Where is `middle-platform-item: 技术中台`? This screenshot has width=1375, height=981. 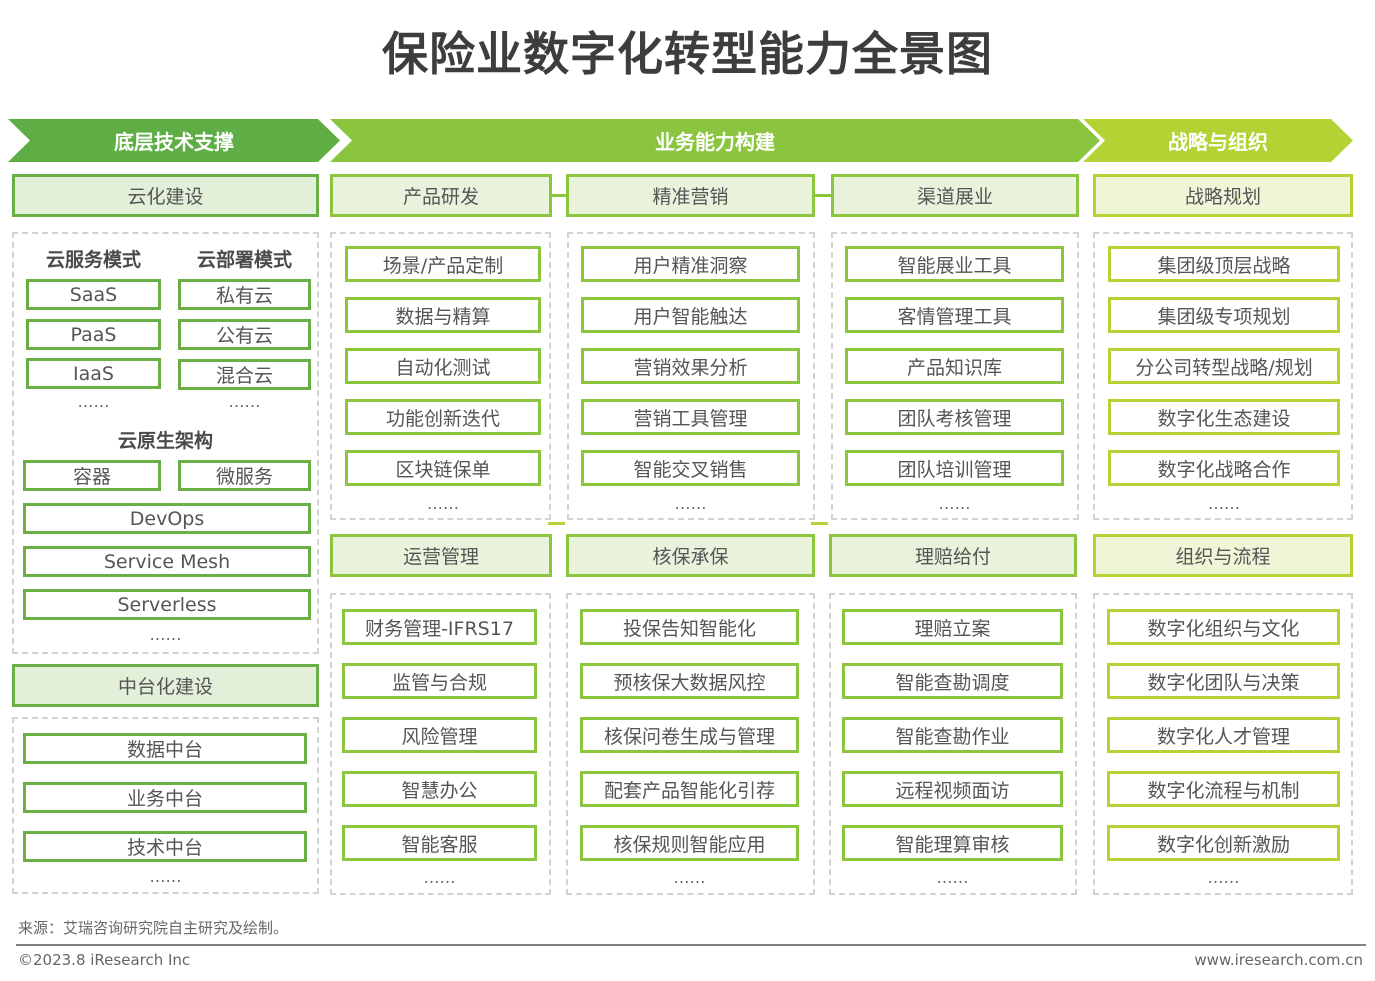 middle-platform-item: 技术中台 is located at coordinates (165, 846).